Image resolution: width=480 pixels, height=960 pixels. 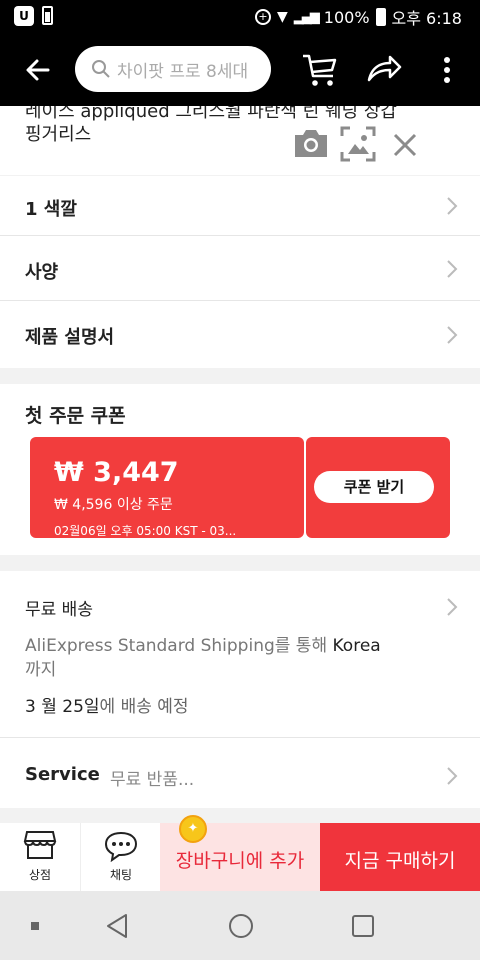 I want to click on battery-percent: 100%, so click(x=346, y=17).